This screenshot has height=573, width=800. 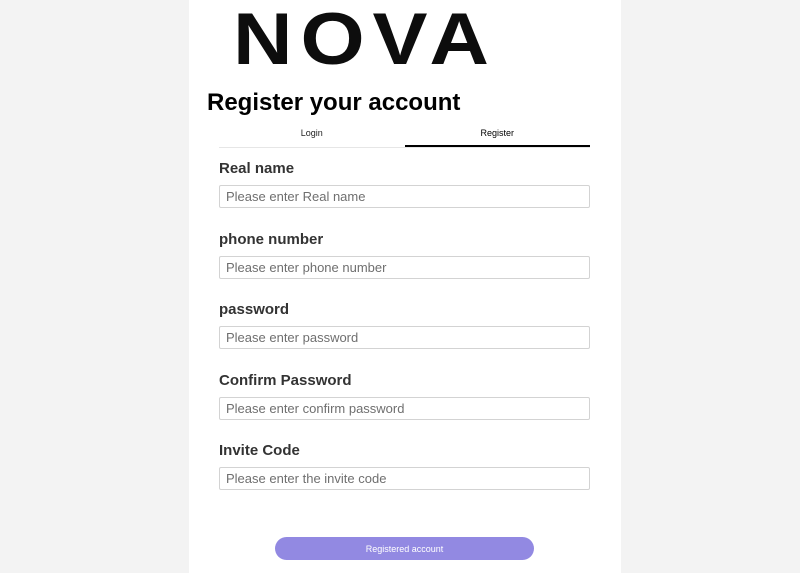 What do you see at coordinates (404, 548) in the screenshot?
I see `register-account-button: Registered account` at bounding box center [404, 548].